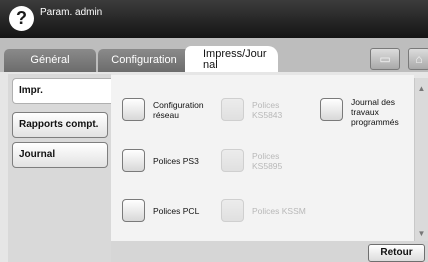 Image resolution: width=428 pixels, height=262 pixels. Describe the element at coordinates (421, 160) in the screenshot. I see `scrollbar: ▲ ▼` at that location.